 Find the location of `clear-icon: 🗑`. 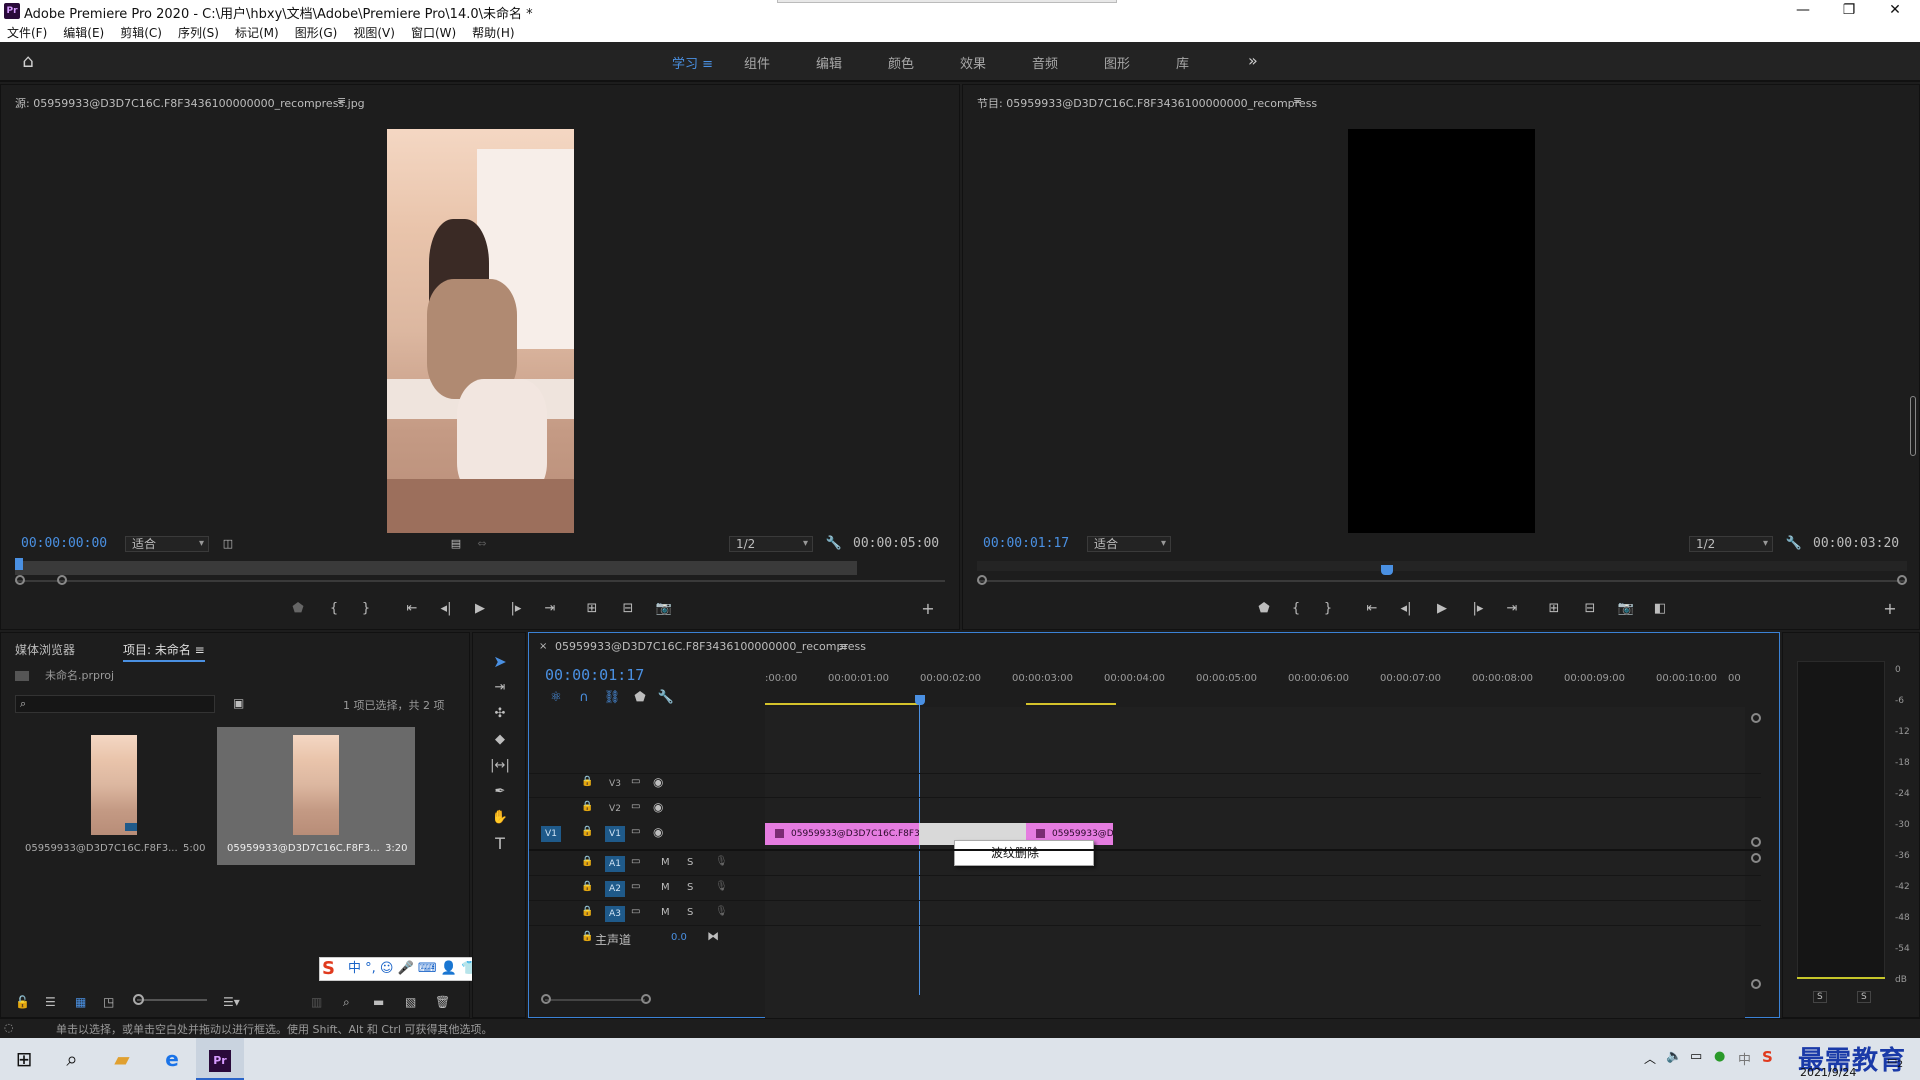

clear-icon: 🗑 is located at coordinates (442, 1002).